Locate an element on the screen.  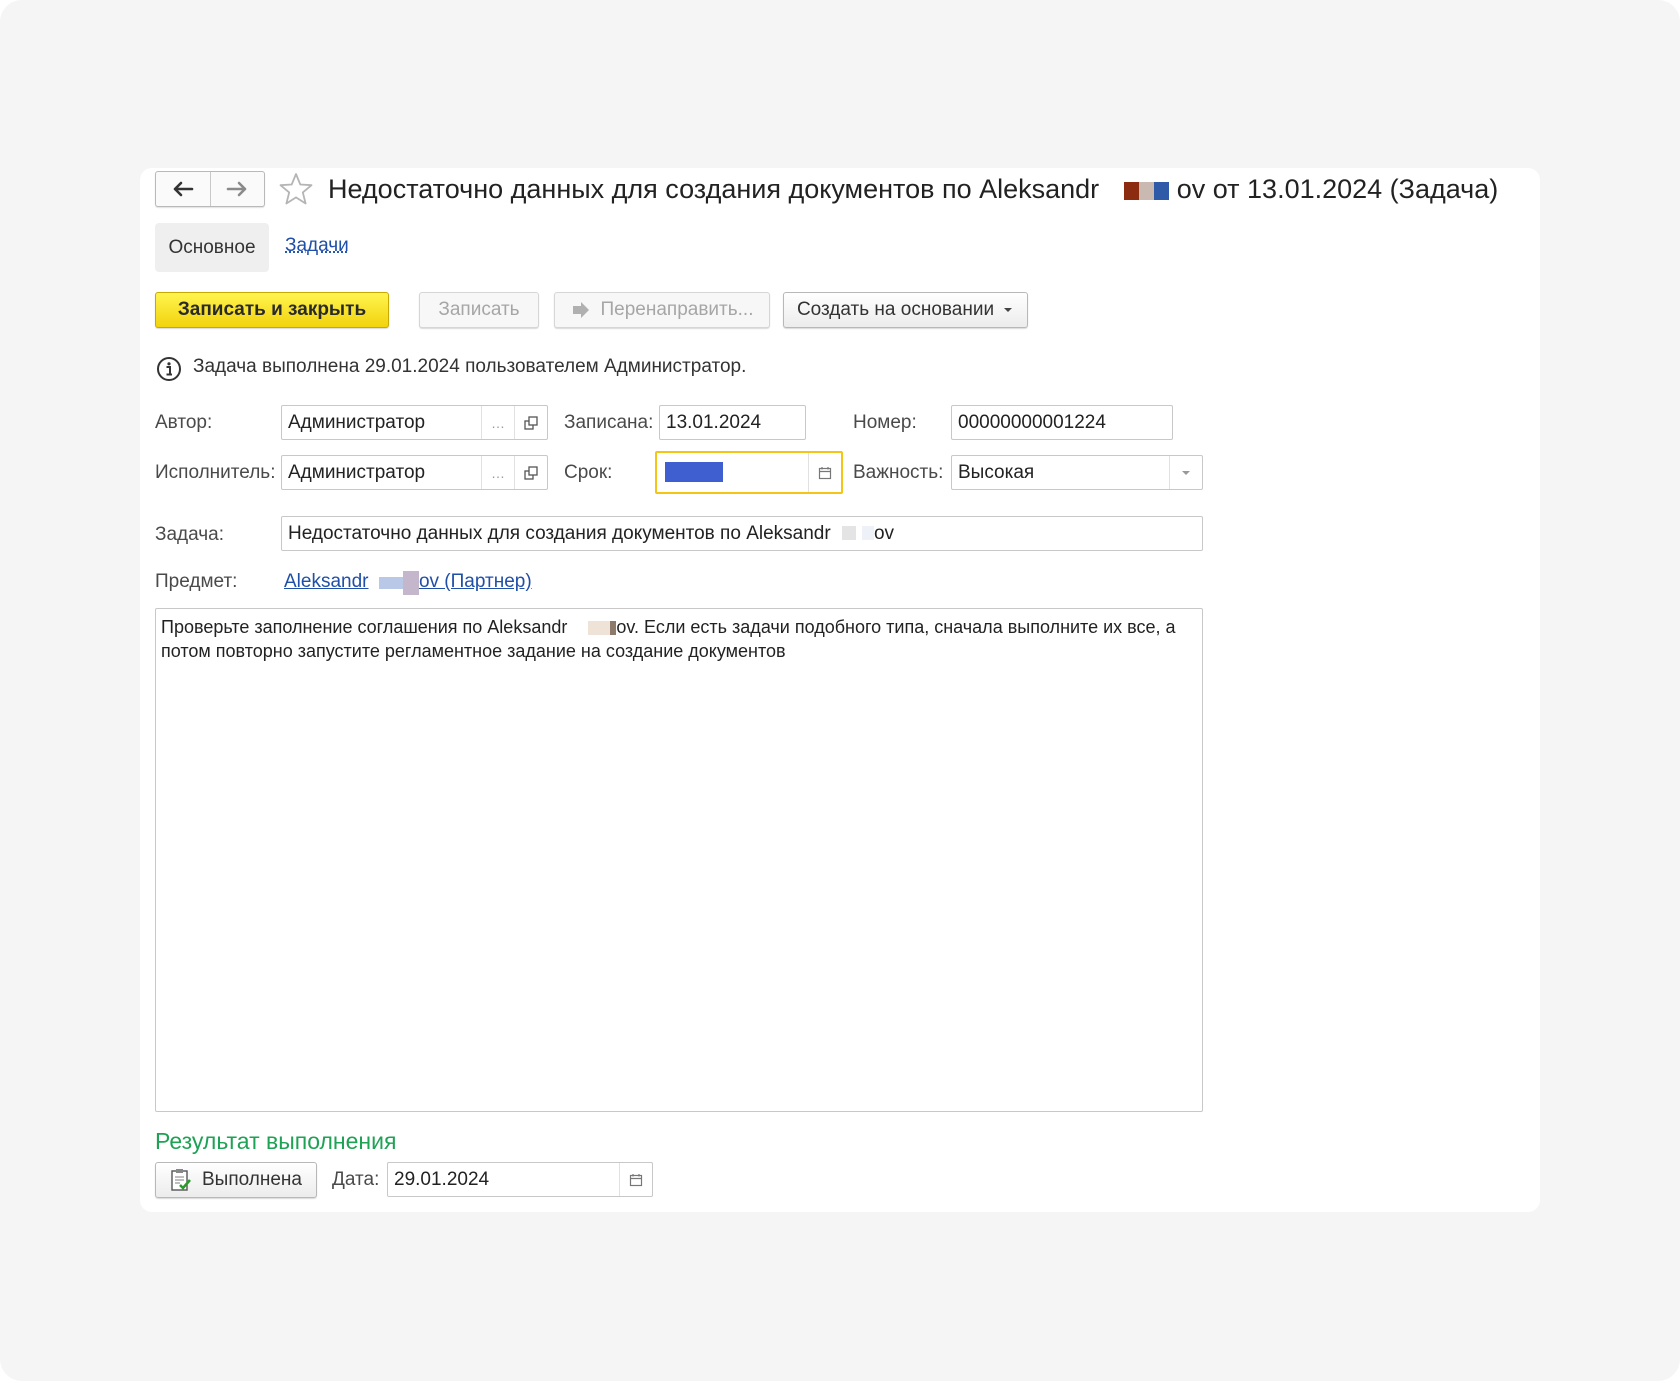
navigation-buttons is located at coordinates (210, 189).